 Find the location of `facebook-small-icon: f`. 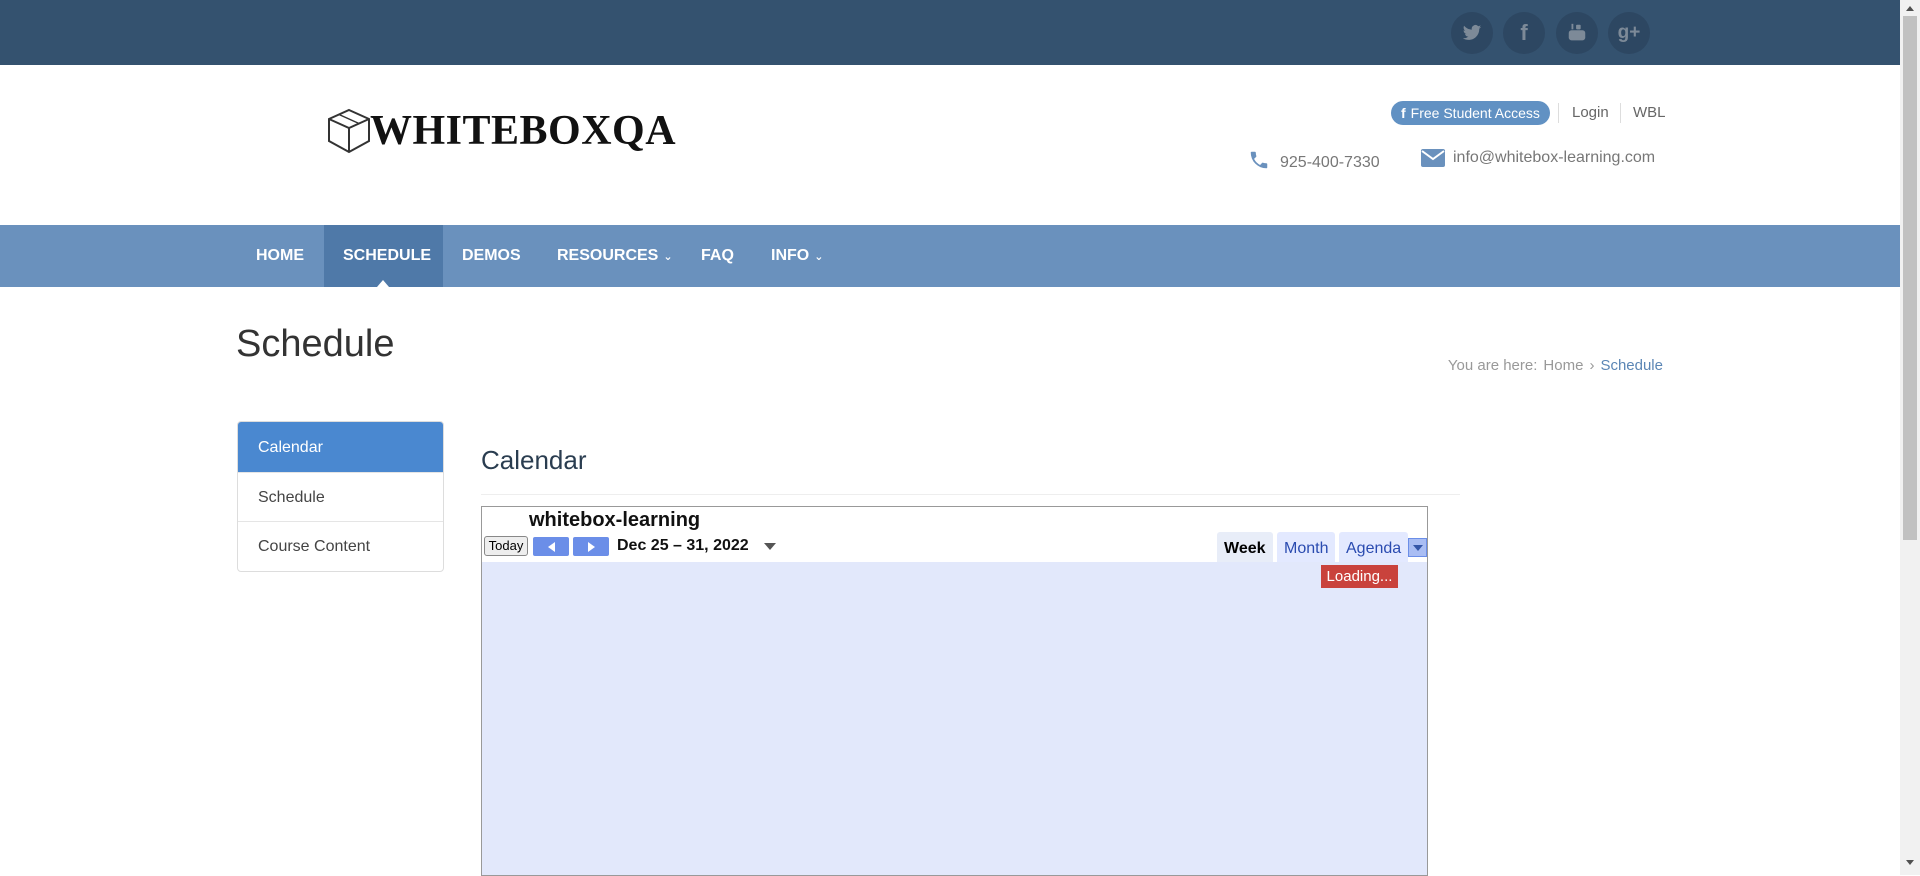

facebook-small-icon: f is located at coordinates (1403, 113).